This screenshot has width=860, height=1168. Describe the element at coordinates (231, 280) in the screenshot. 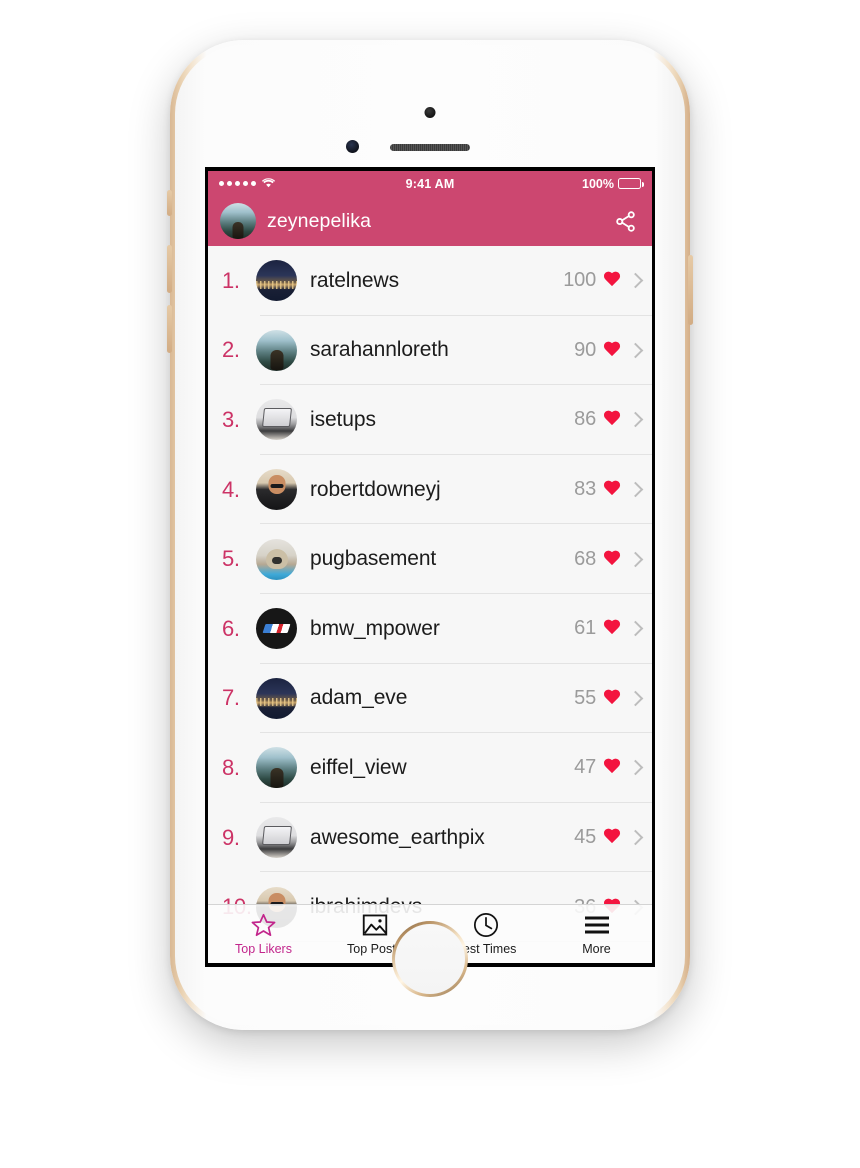

I see `rank-number: 1.` at that location.